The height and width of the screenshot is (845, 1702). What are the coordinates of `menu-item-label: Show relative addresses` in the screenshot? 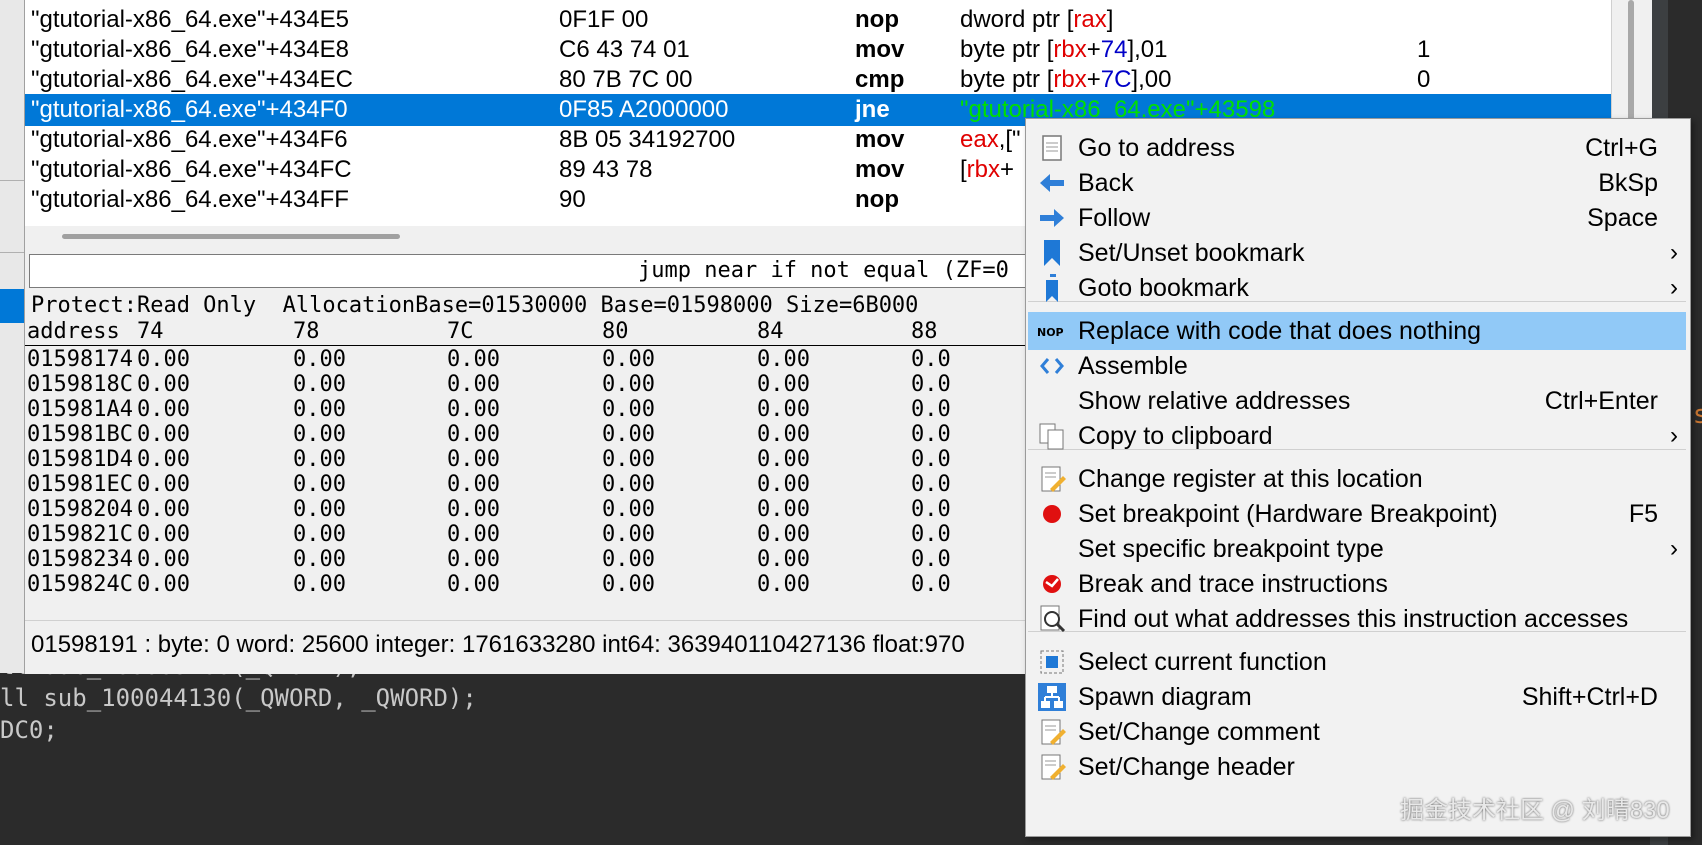 It's located at (1214, 401).